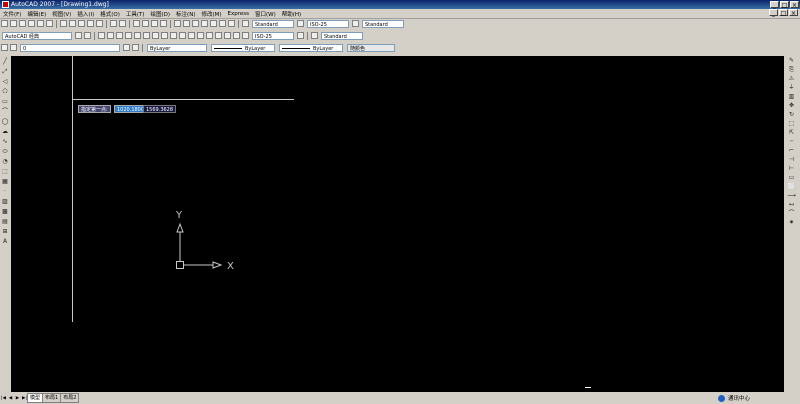 The width and height of the screenshot is (800, 404). I want to click on plot-icon, so click(31, 23).